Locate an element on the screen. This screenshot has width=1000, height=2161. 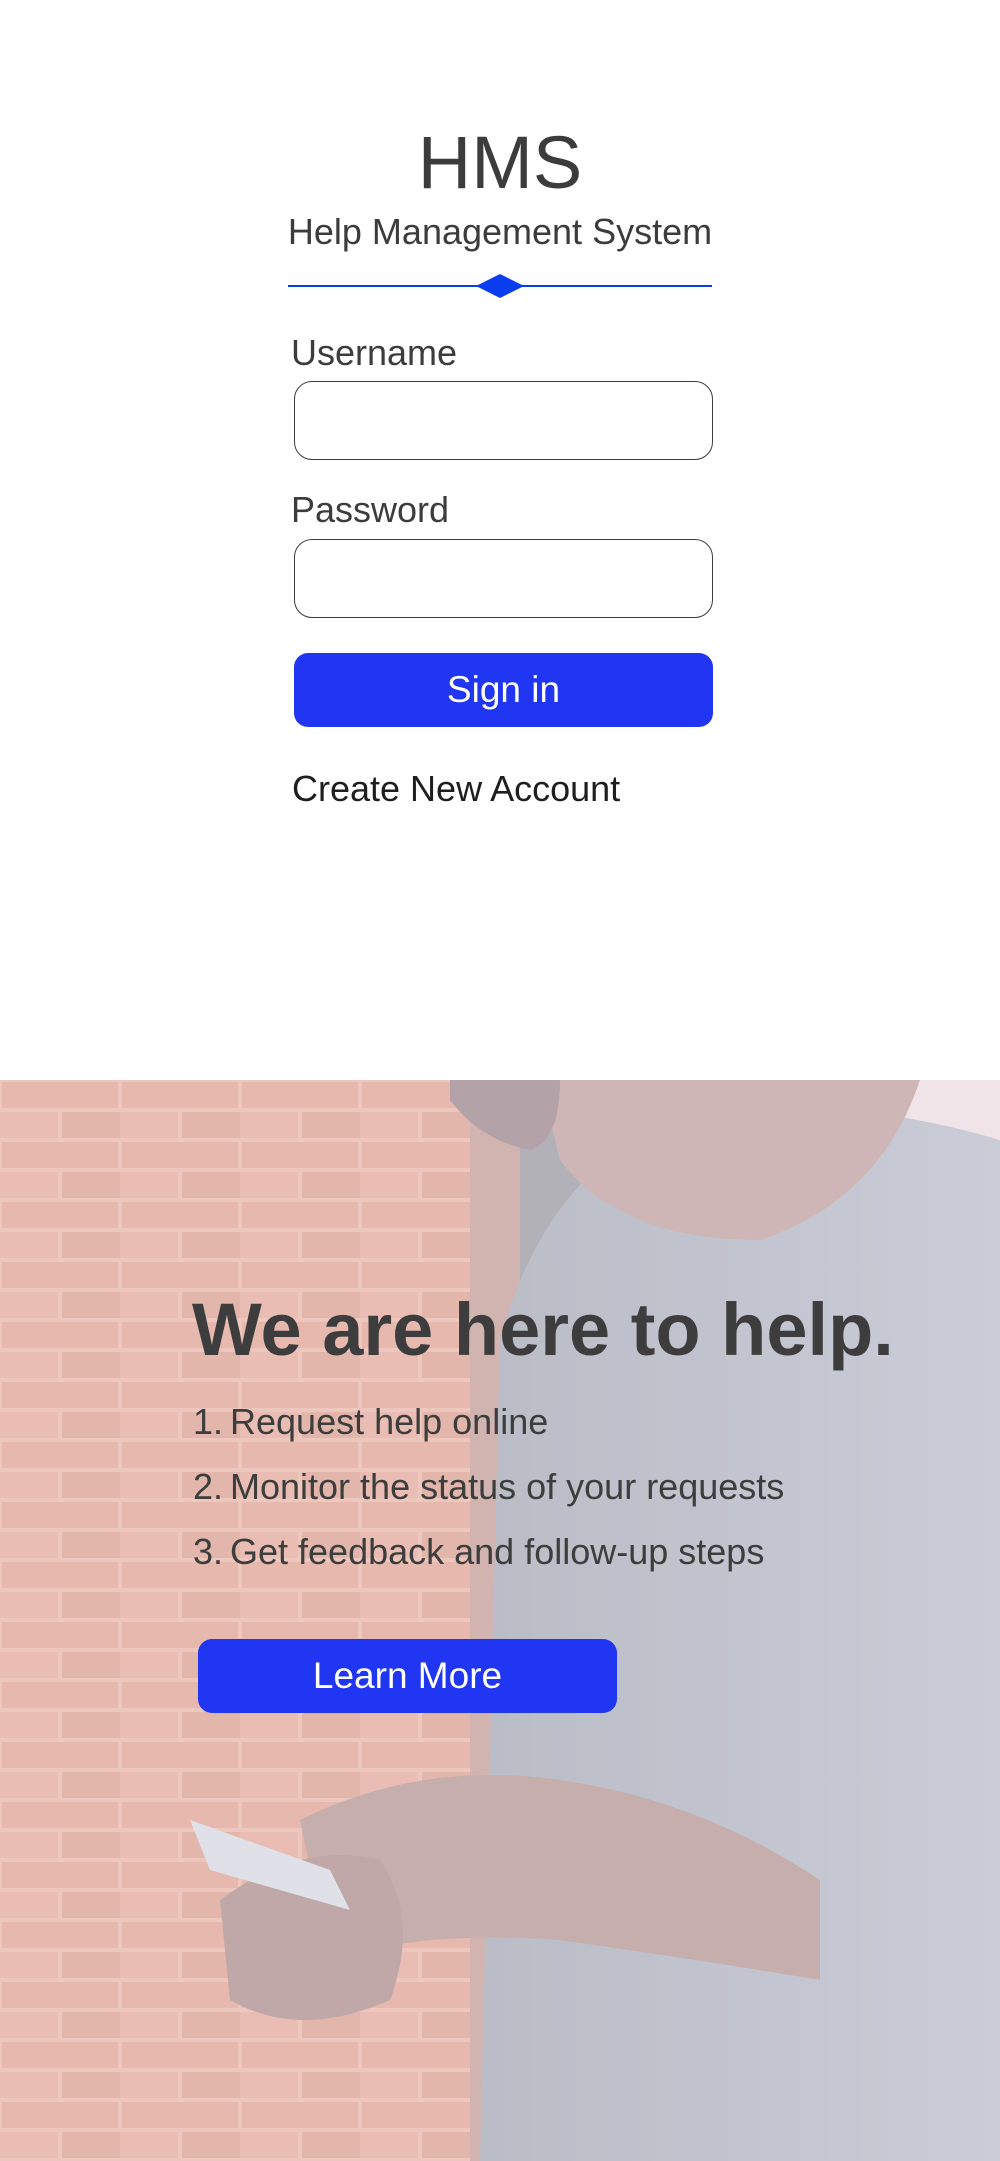
step-item: 1. Request help online is located at coordinates (488, 1432).